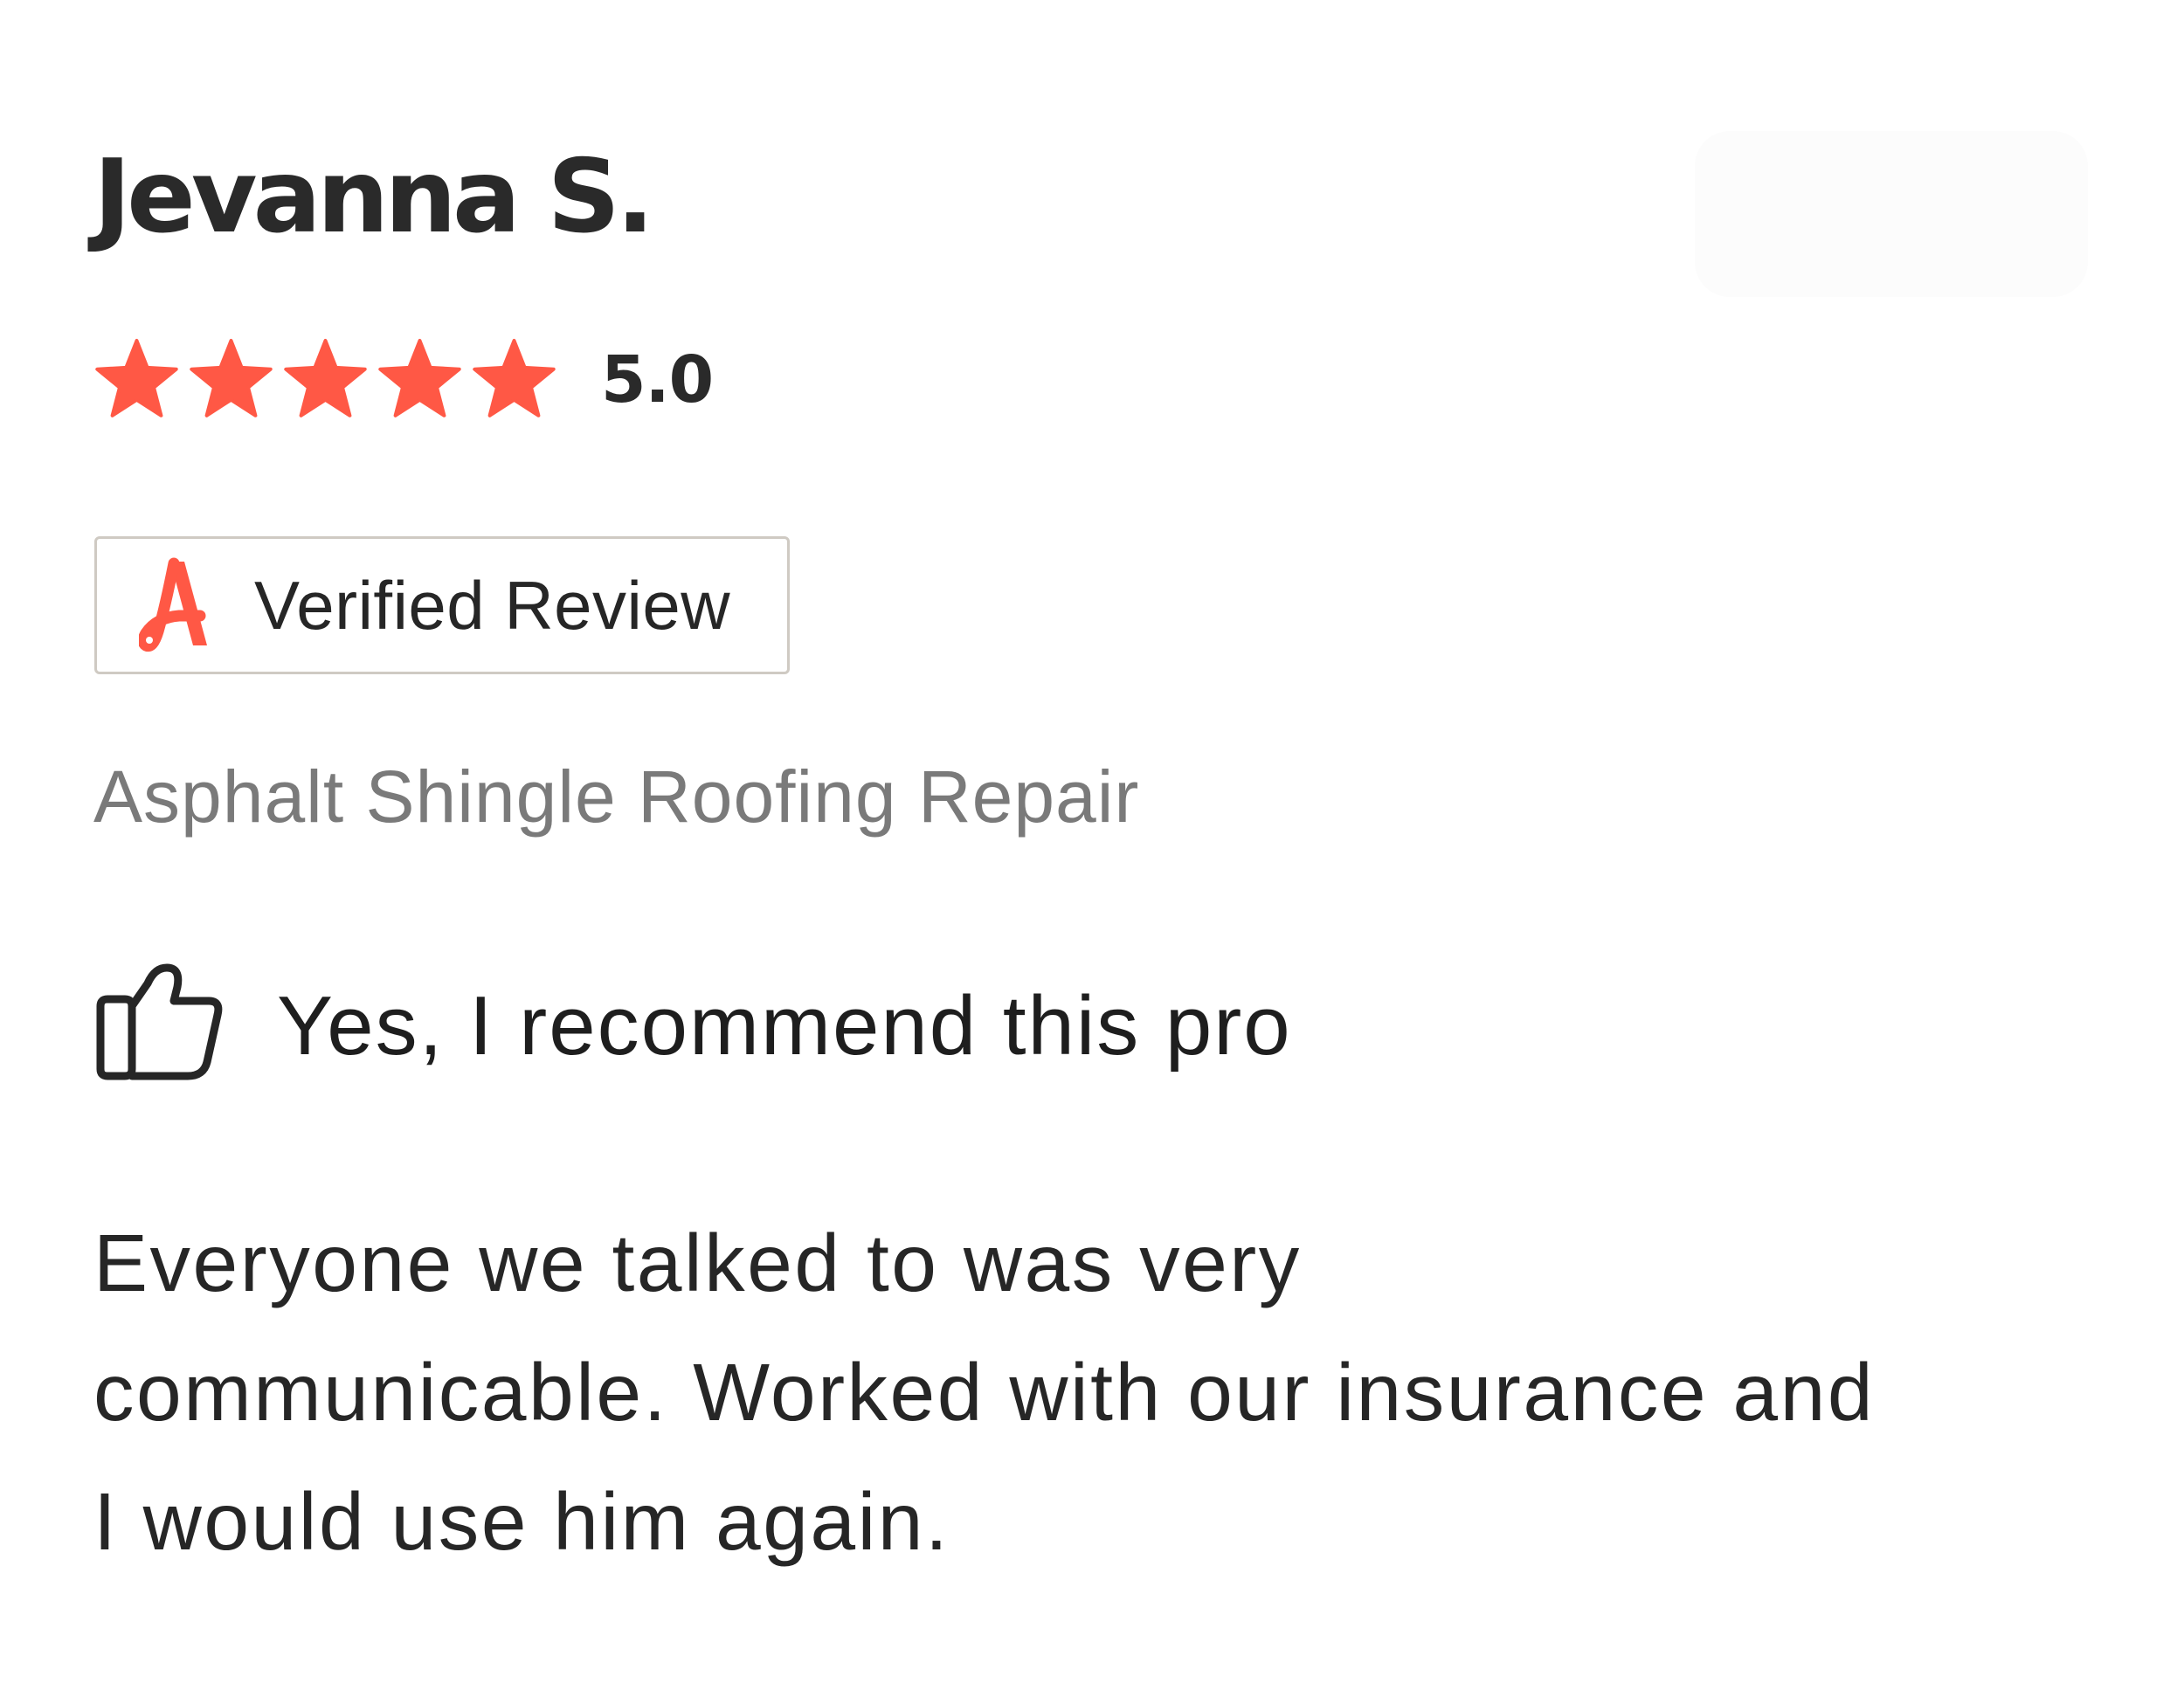 The height and width of the screenshot is (1704, 2184). Describe the element at coordinates (784, 1026) in the screenshot. I see `recommendation-text: Yes, I recommend this pro` at that location.